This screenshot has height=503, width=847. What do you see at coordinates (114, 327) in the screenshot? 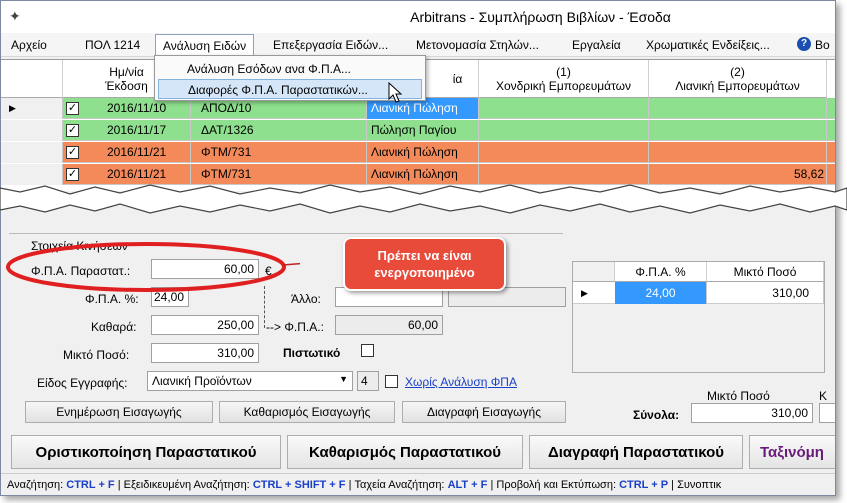
I see `net-label: Καθαρά:` at bounding box center [114, 327].